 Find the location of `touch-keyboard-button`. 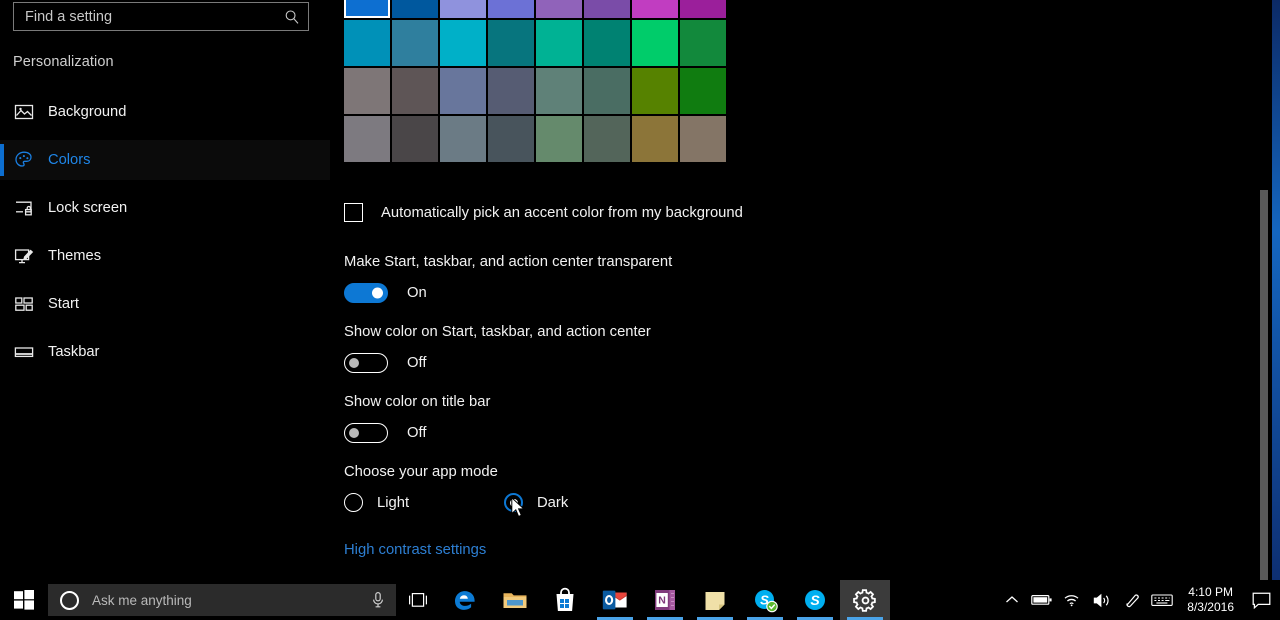

touch-keyboard-button is located at coordinates (1162, 600).